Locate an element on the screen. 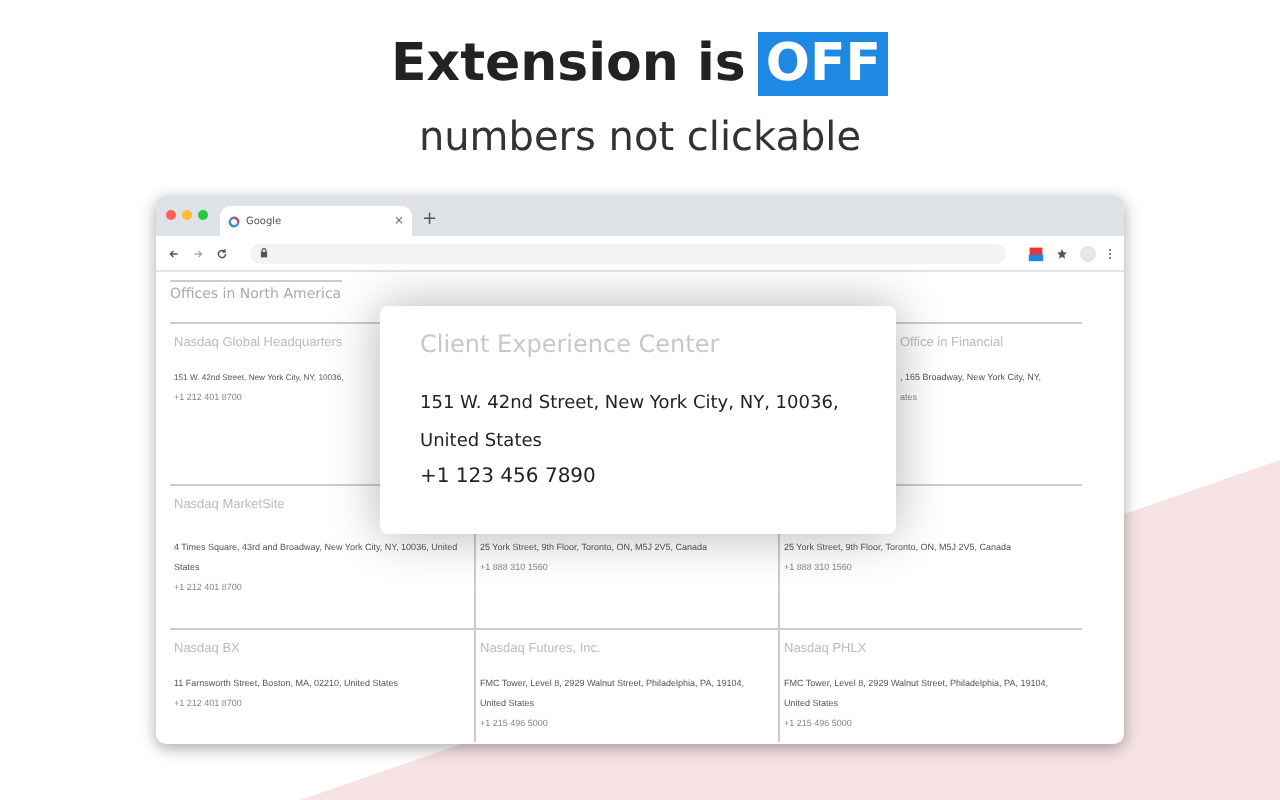 Image resolution: width=1280 pixels, height=800 pixels. back-icon is located at coordinates (174, 253).